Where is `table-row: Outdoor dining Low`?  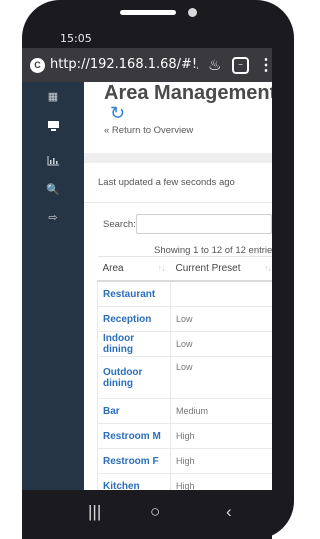 table-row: Outdoor dining Low is located at coordinates (184, 377).